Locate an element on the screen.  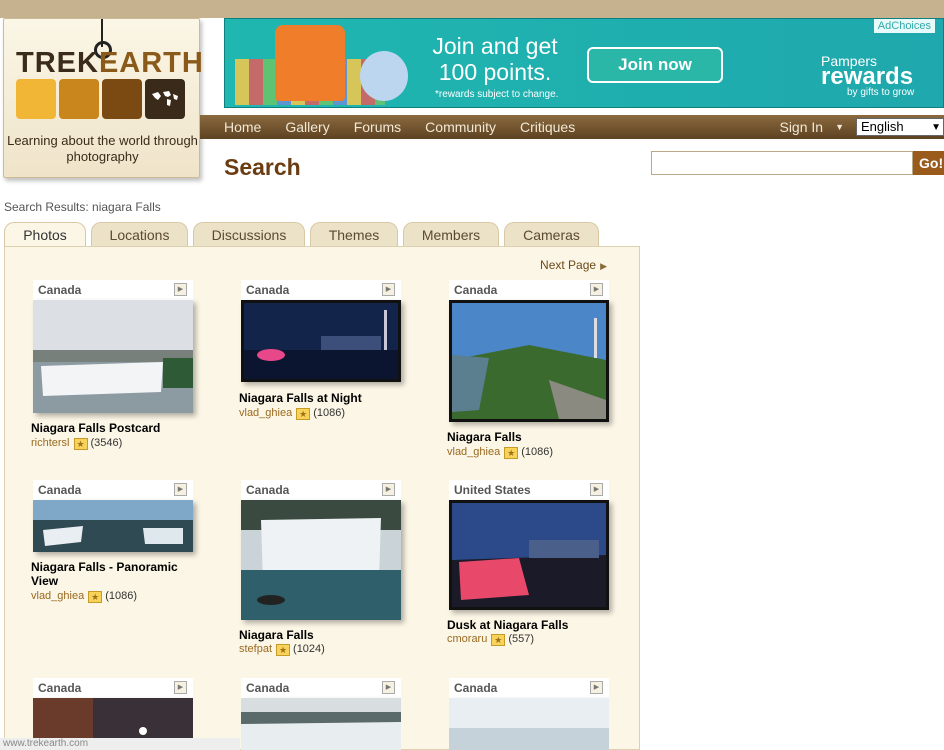
tab-locations: Locations is located at coordinates (139, 234).